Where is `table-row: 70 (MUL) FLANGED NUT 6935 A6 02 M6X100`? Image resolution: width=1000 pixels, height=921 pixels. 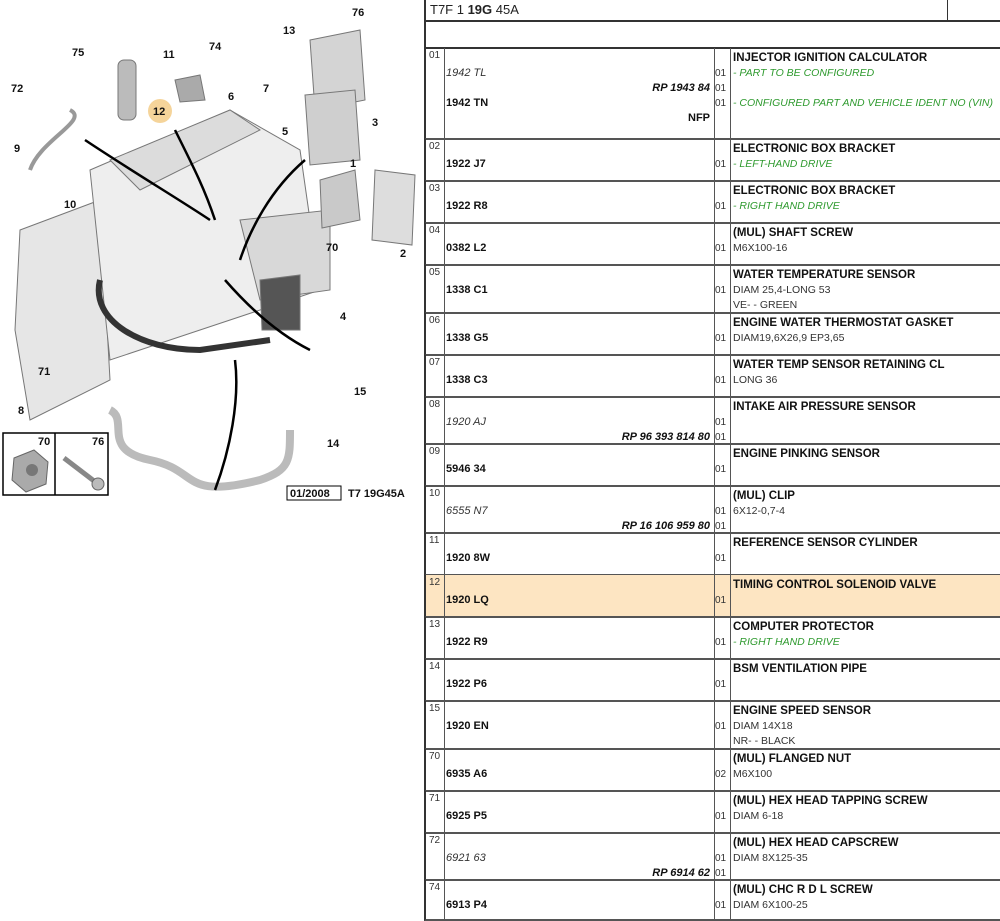
table-row: 70 (MUL) FLANGED NUT 6935 A6 02 M6X100 is located at coordinates (712, 770).